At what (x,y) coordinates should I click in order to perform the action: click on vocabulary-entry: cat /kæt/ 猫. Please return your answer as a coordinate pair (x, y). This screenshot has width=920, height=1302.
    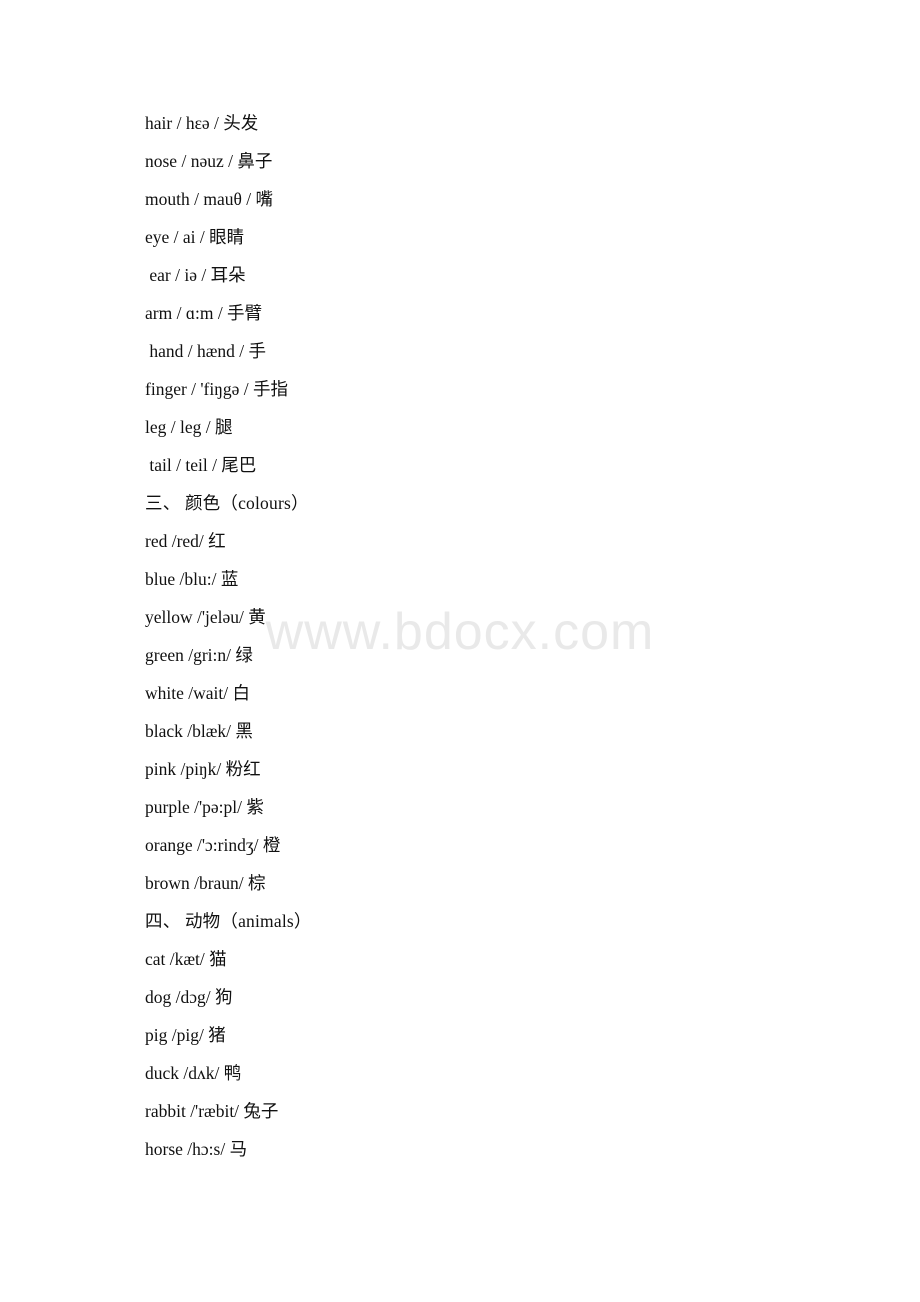
    Looking at the image, I should click on (186, 959).